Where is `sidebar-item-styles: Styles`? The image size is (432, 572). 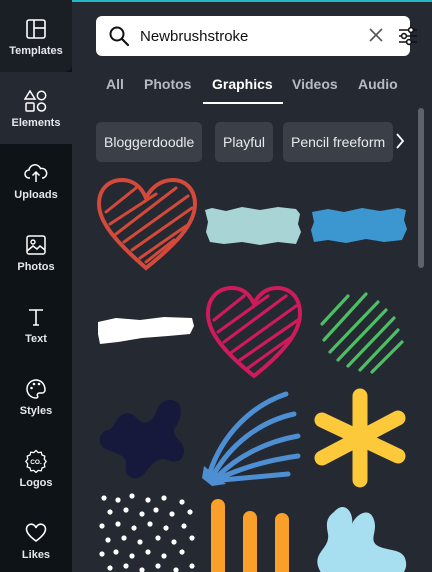 sidebar-item-styles: Styles is located at coordinates (36, 396).